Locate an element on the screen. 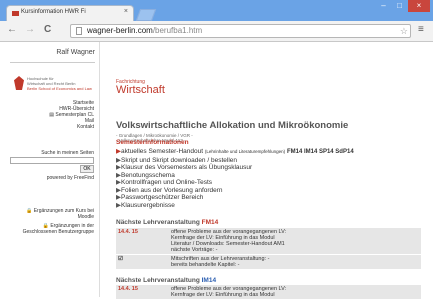  list-item: ▶Benotungsschema is located at coordinates (235, 176).